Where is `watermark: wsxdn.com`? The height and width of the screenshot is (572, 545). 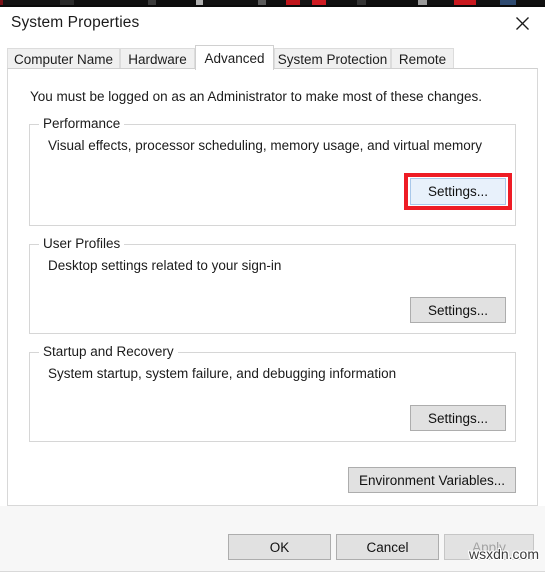 watermark: wsxdn.com is located at coordinates (503, 554).